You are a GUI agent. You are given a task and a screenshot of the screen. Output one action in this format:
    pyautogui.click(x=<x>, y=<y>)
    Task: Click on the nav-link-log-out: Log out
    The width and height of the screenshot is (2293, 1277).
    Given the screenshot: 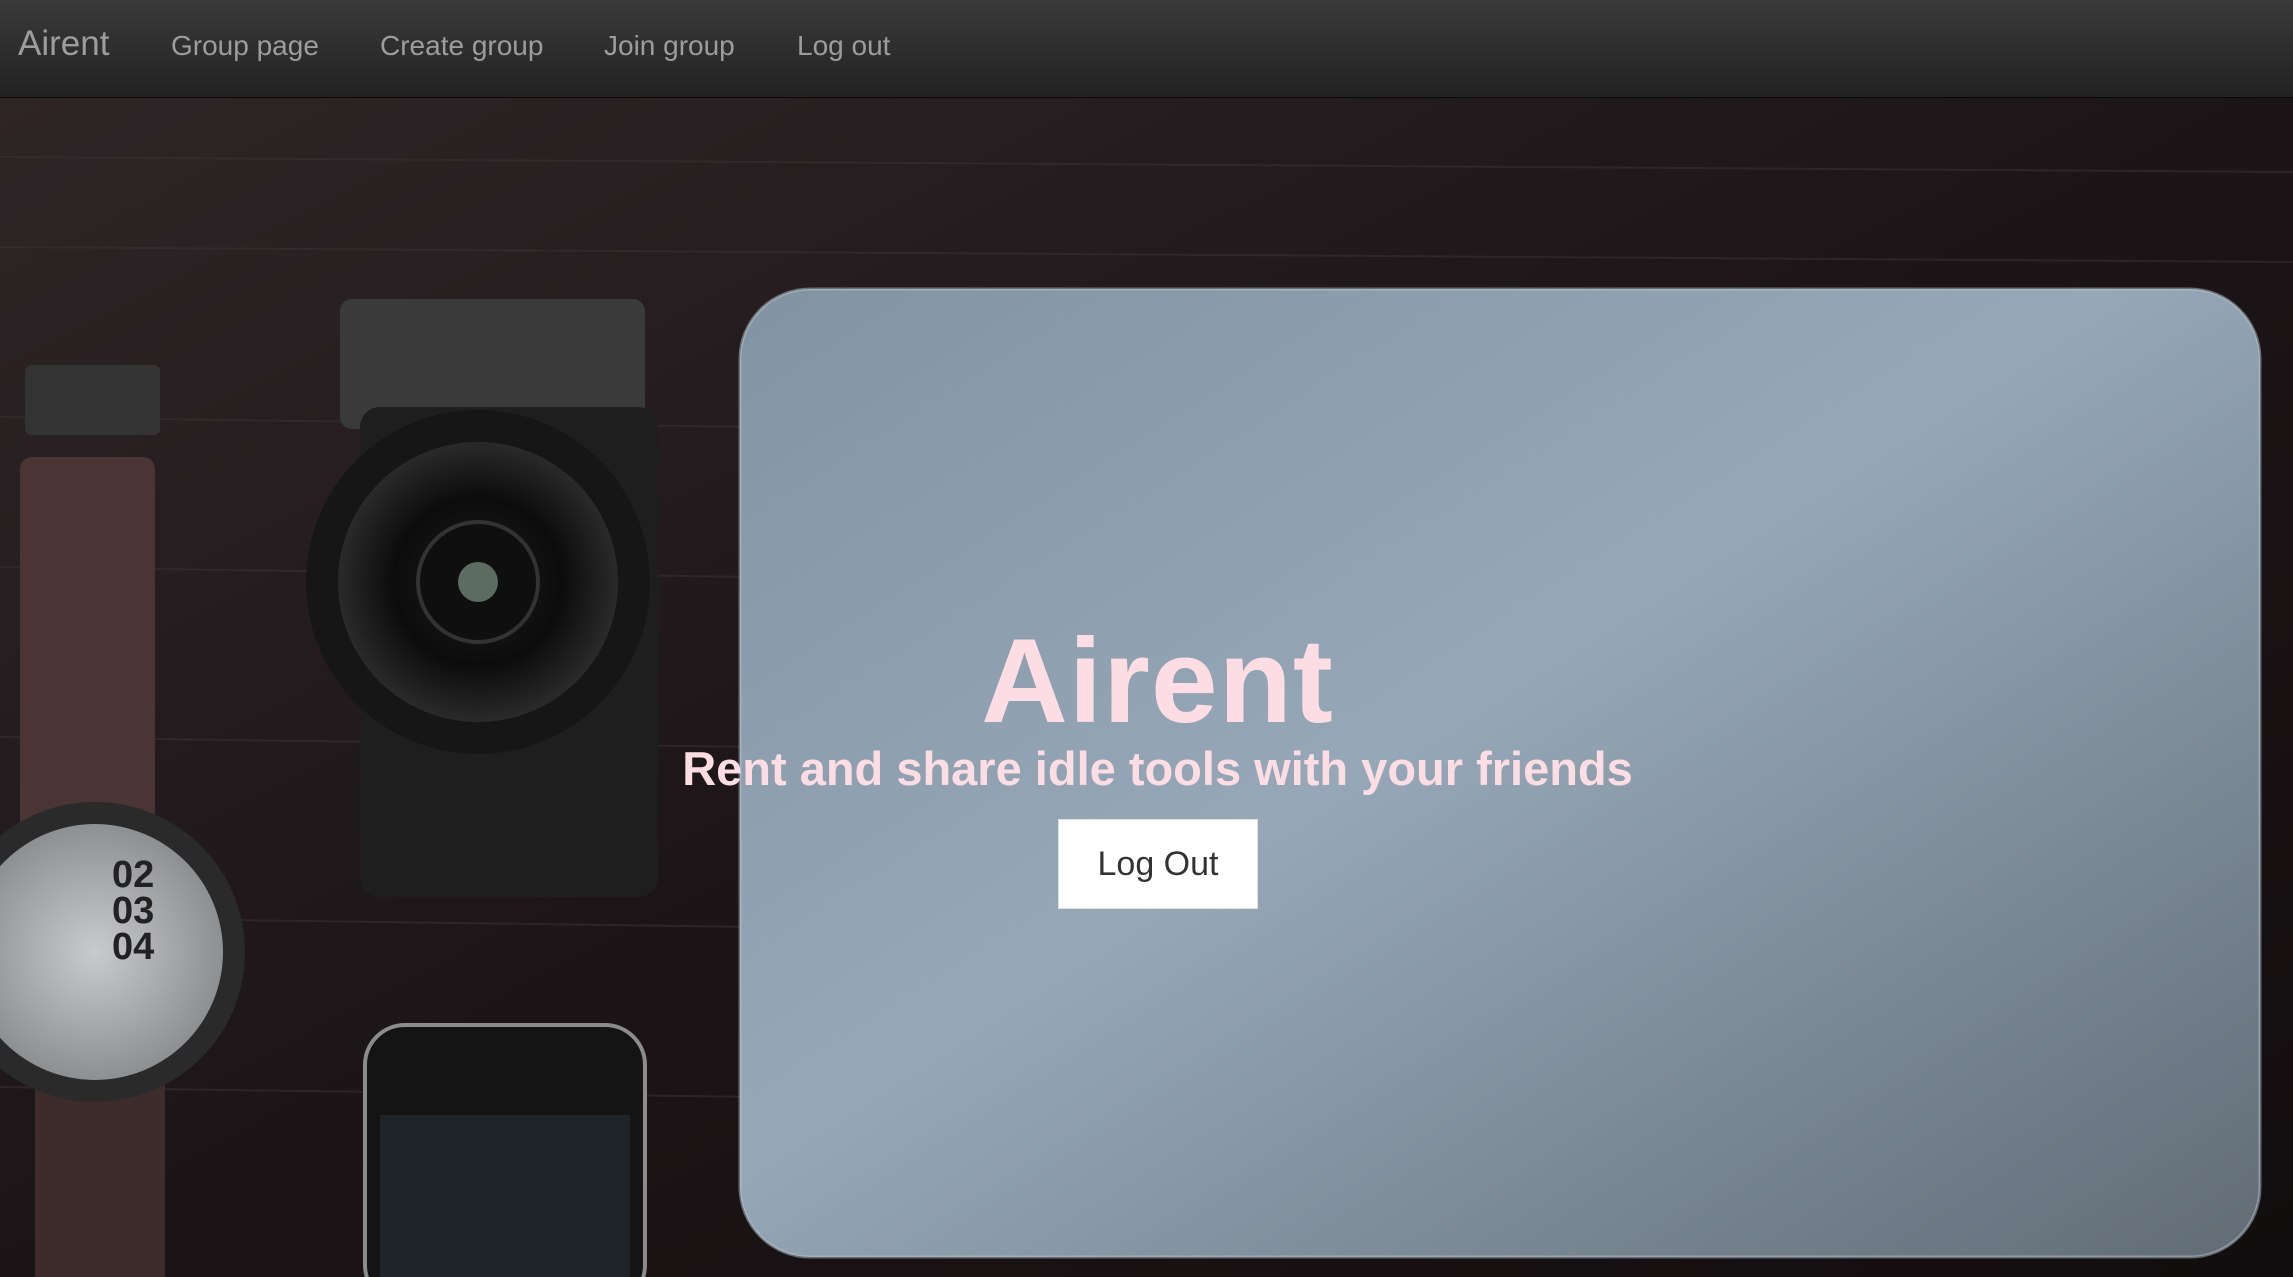 What is the action you would take?
    pyautogui.click(x=843, y=46)
    